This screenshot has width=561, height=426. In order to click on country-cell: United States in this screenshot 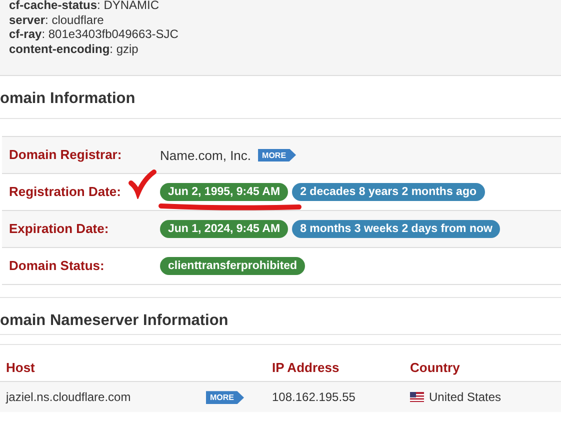, I will do `click(465, 397)`.